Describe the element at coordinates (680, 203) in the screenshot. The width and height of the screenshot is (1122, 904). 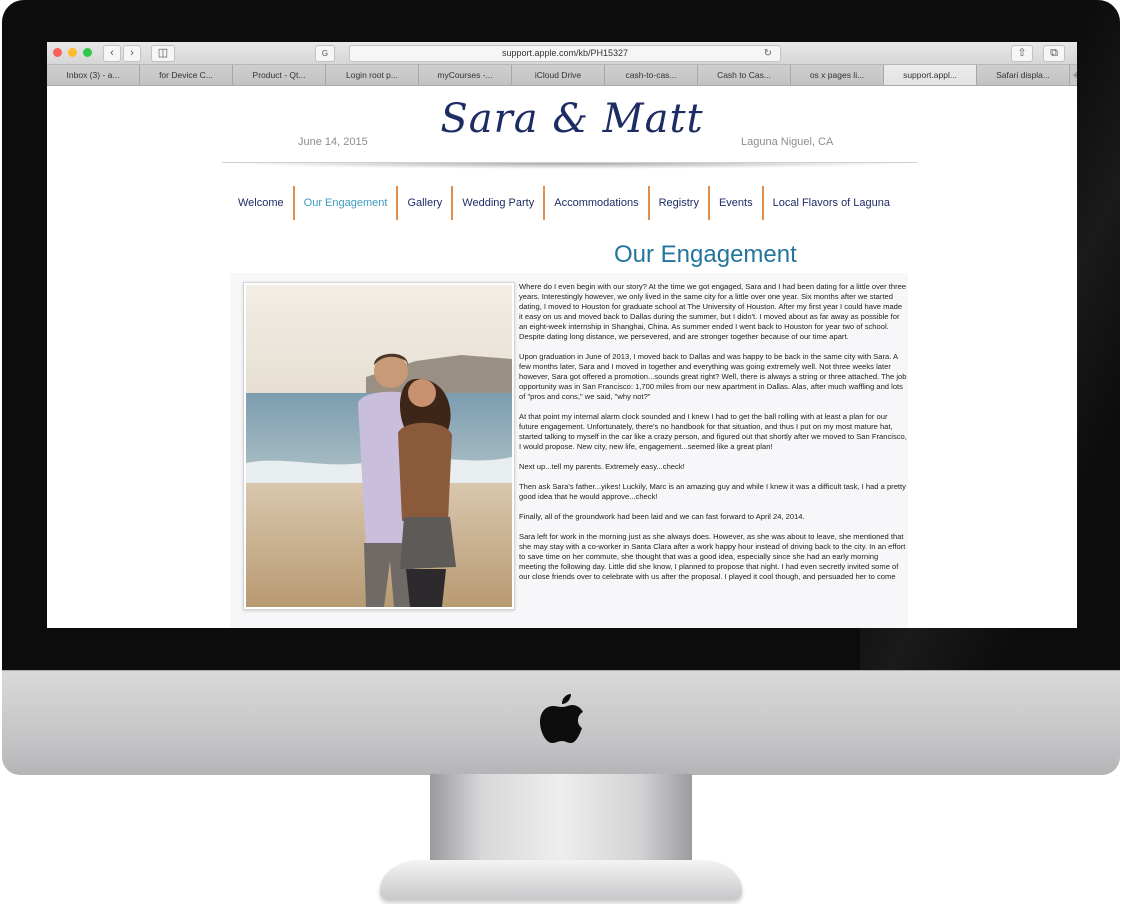
I see `nav-item-registry: Registry` at that location.